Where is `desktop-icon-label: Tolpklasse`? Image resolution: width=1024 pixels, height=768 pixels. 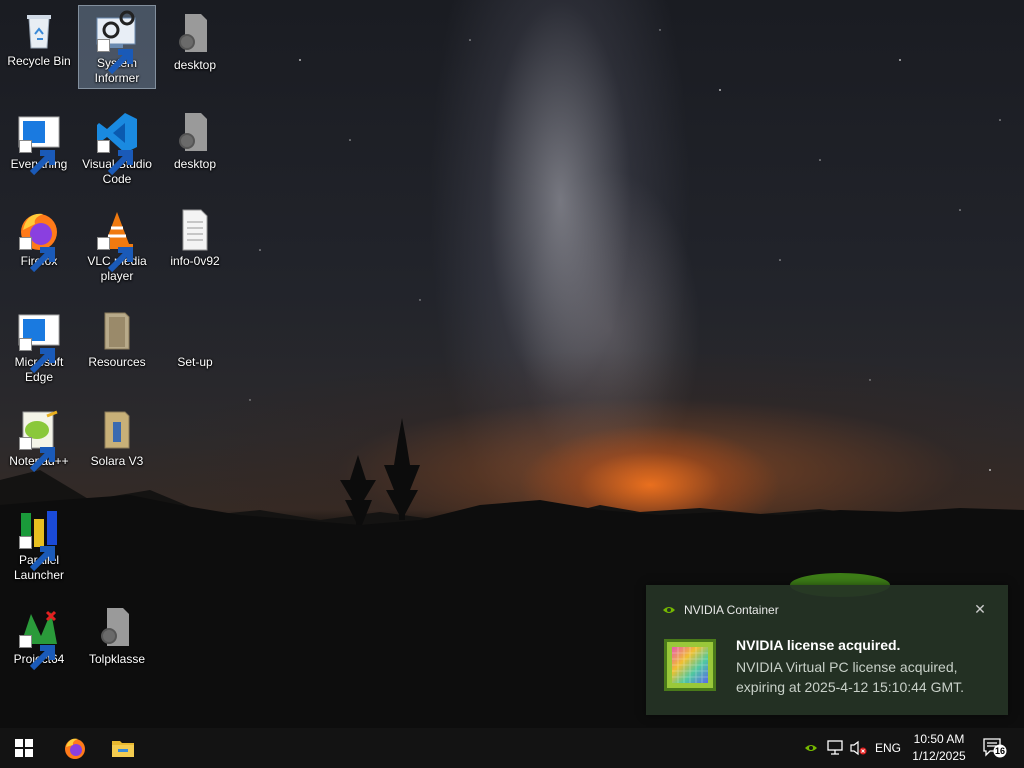
desktop-icon-label: Tolpklasse is located at coordinates (117, 659).